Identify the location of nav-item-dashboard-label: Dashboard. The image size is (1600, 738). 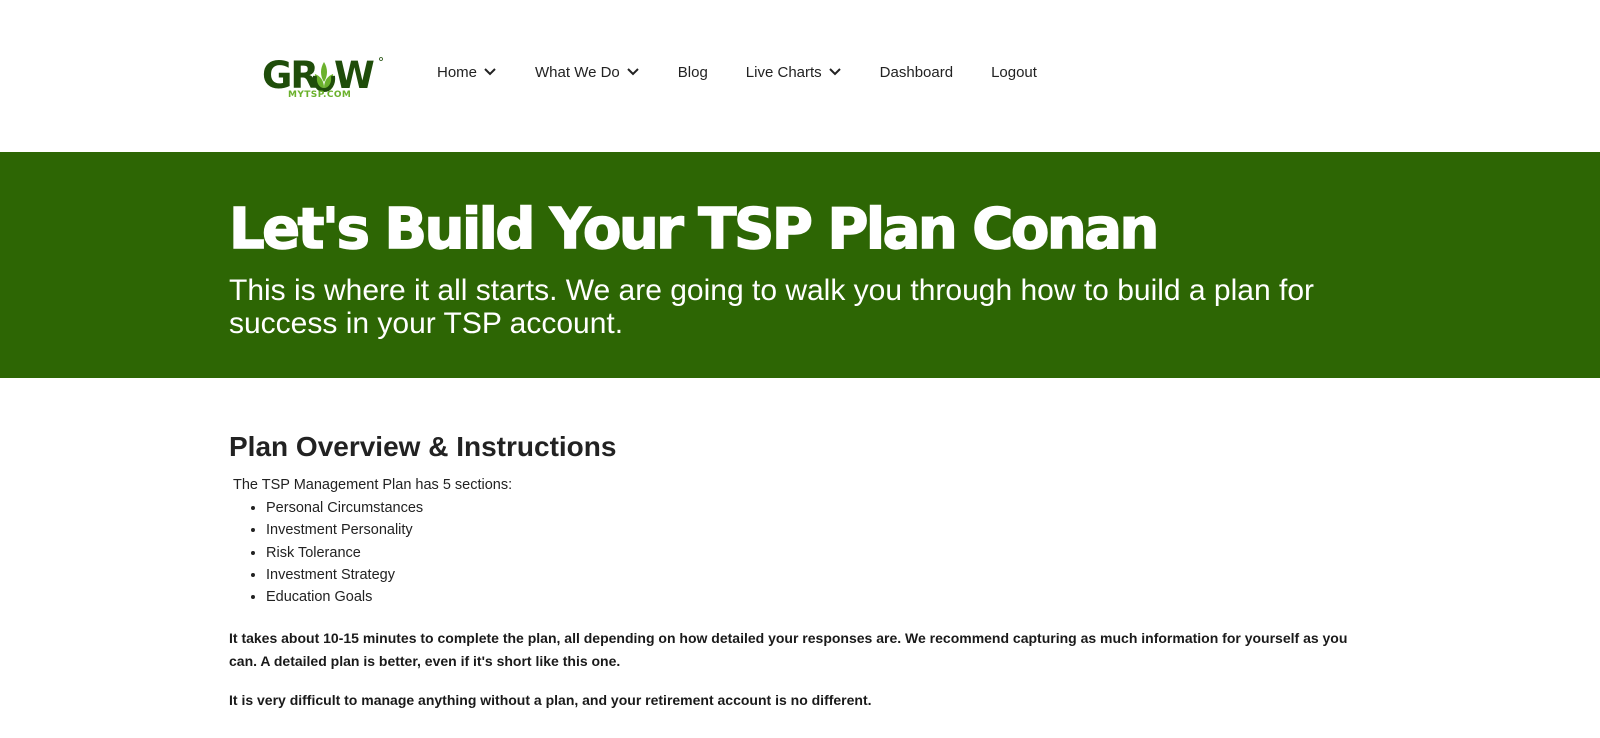
(916, 72).